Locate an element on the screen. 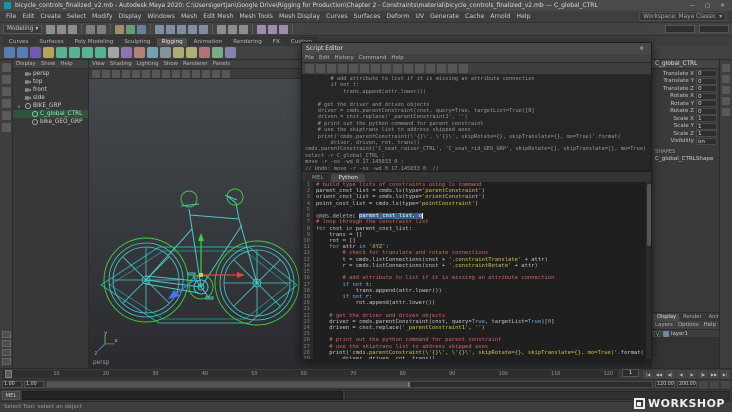 Image resolution: width=732 pixels, height=412 pixels. paste-icon is located at coordinates (386, 68).